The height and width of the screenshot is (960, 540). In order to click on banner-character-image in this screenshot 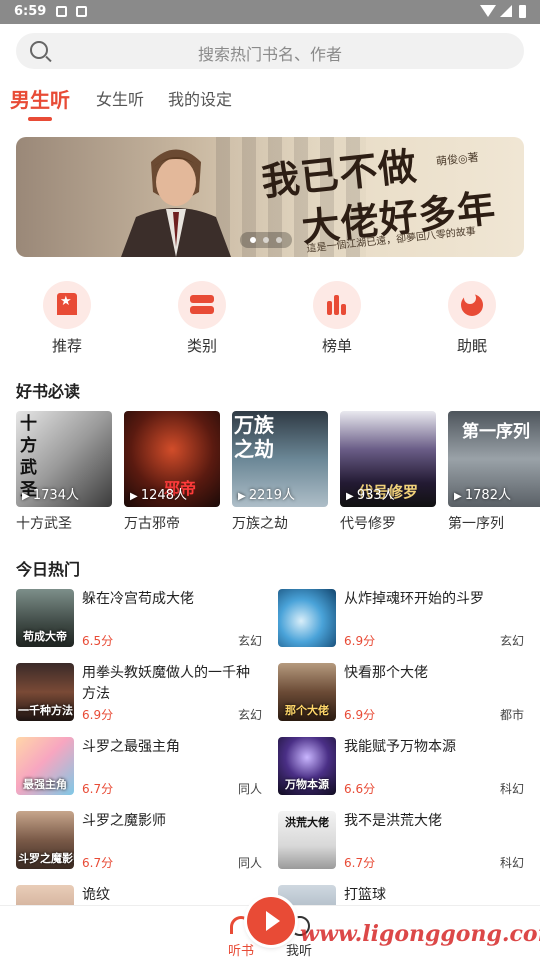, I will do `click(176, 203)`.